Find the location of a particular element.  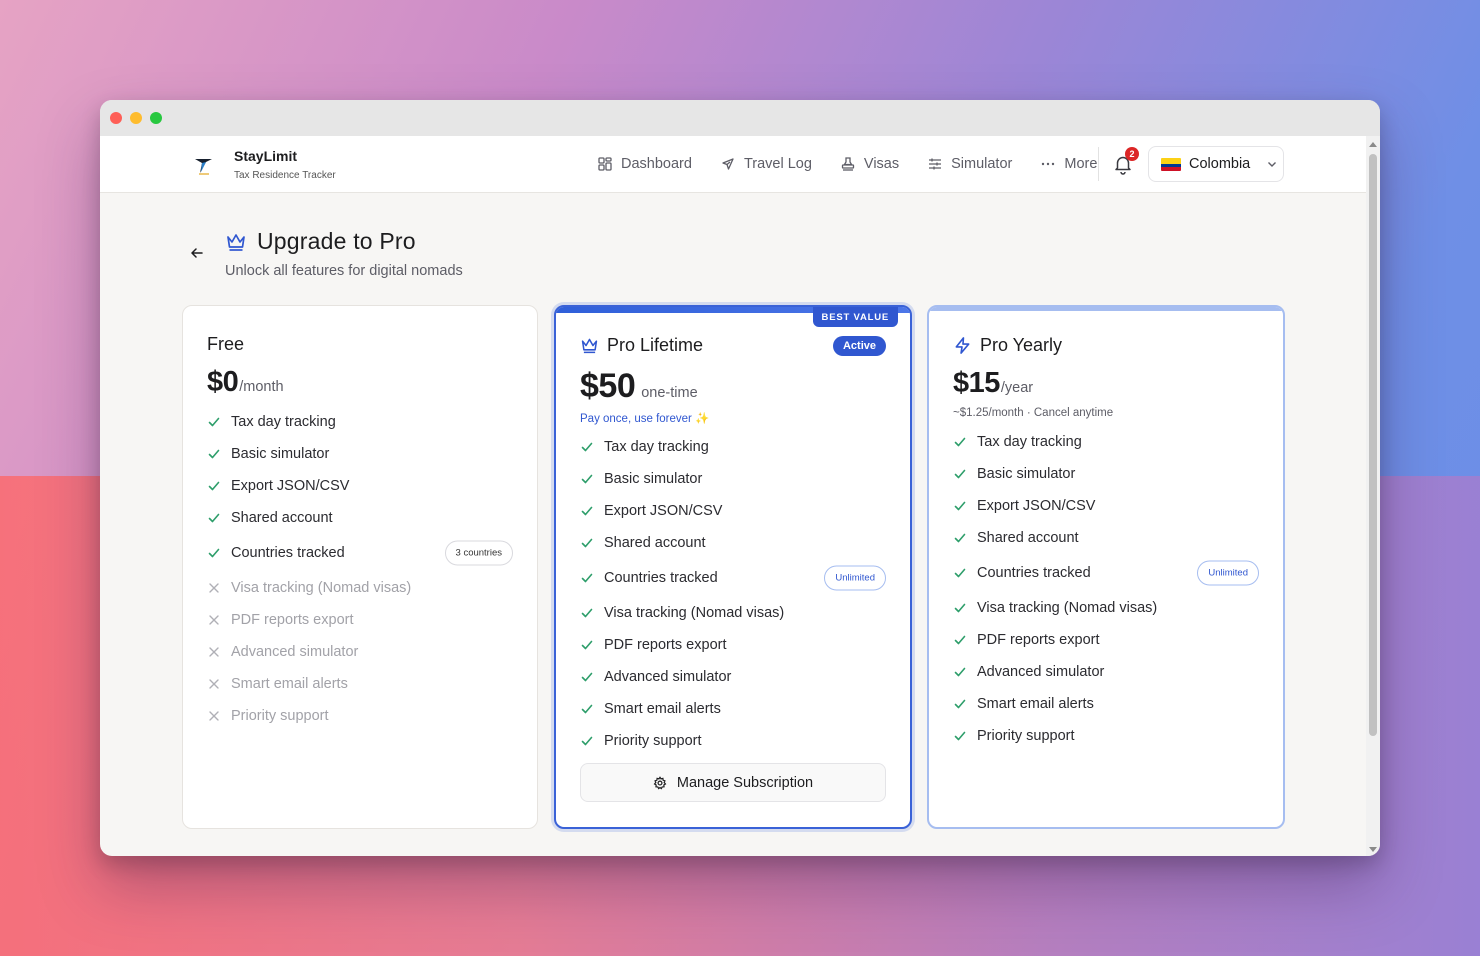

page-title-row: Upgrade to Pro is located at coordinates (320, 241).